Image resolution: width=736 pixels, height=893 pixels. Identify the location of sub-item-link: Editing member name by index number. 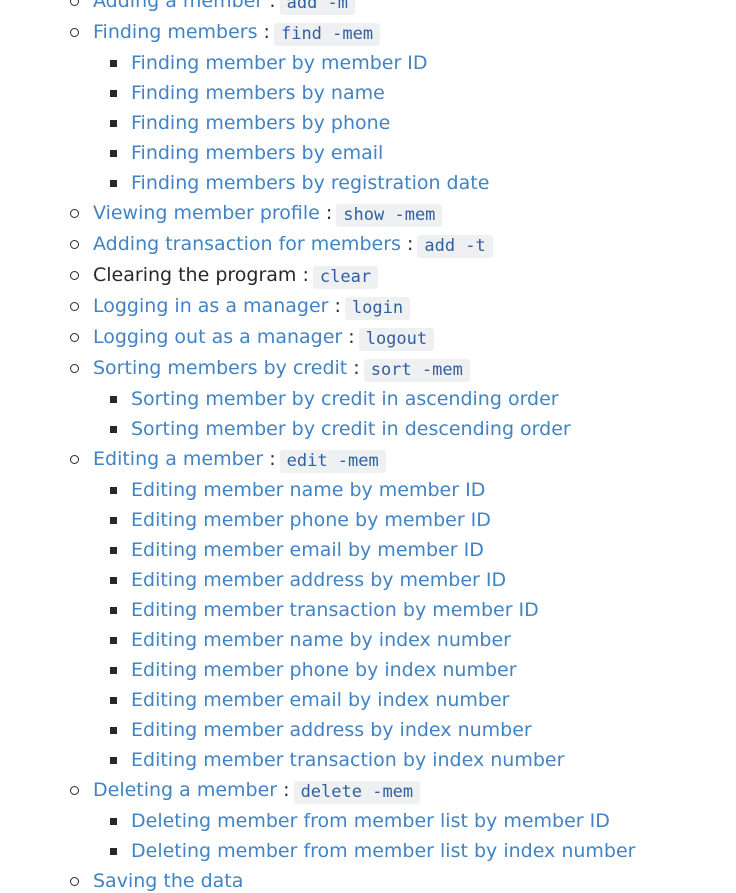
(321, 640).